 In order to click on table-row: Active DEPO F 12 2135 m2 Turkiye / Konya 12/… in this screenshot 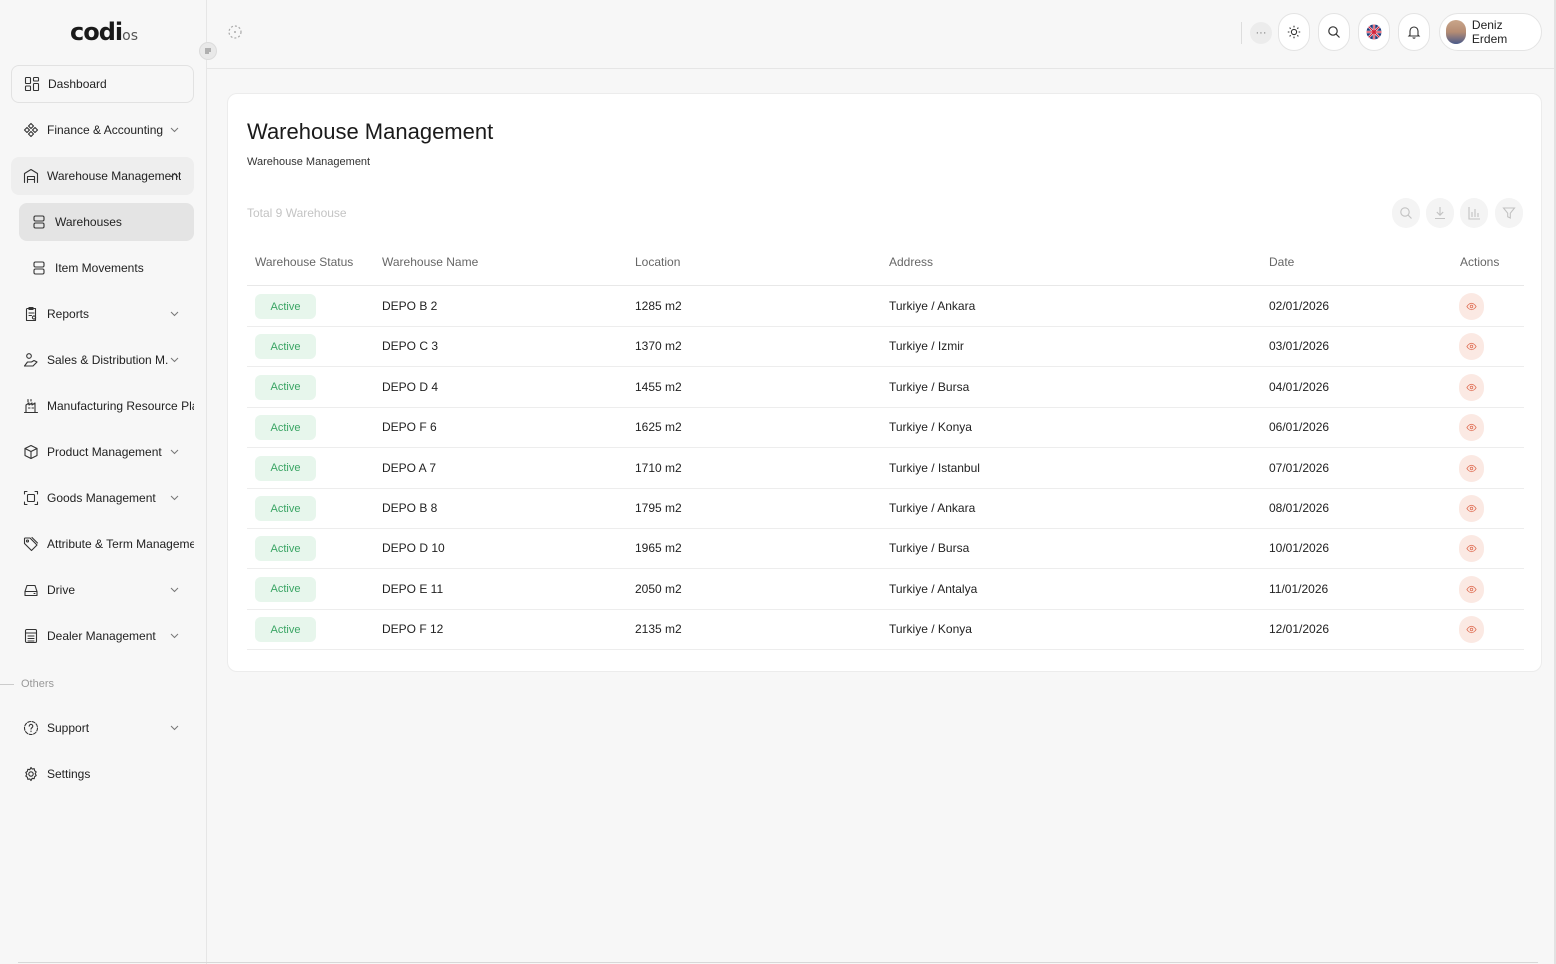, I will do `click(885, 630)`.